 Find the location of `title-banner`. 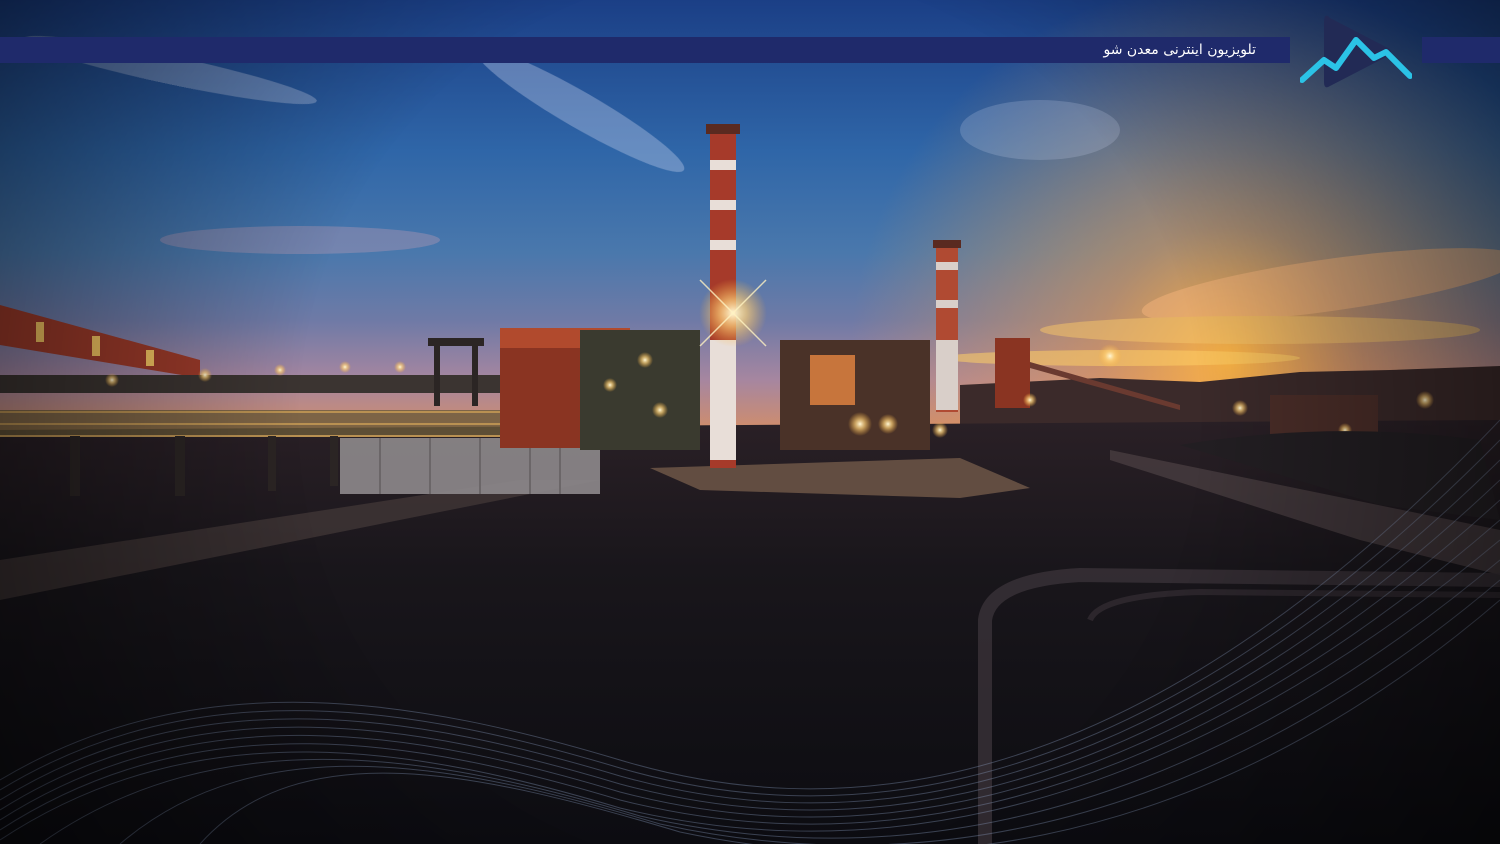

title-banner is located at coordinates (645, 50).